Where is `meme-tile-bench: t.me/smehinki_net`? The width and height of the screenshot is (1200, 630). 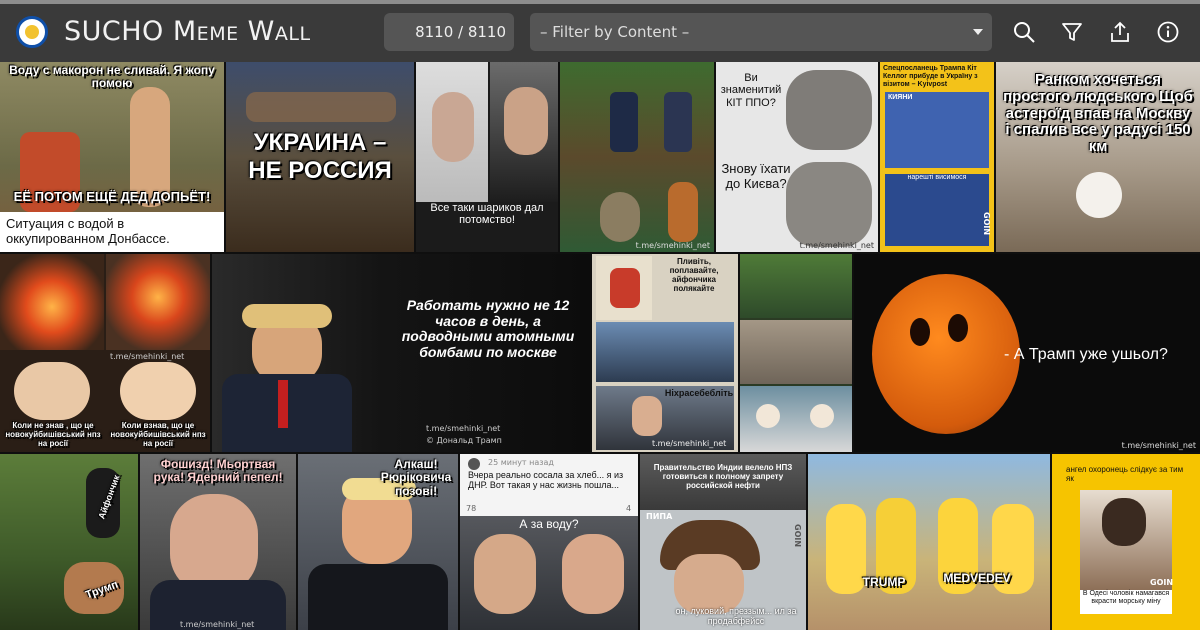 meme-tile-bench: t.me/smehinki_net is located at coordinates (637, 157).